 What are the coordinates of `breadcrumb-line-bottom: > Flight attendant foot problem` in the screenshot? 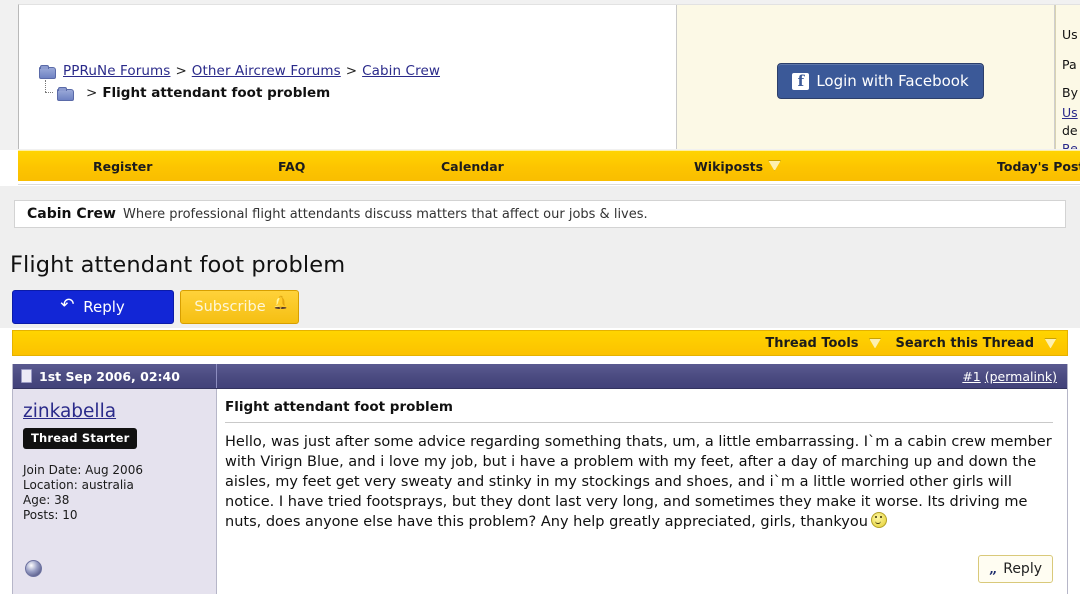 It's located at (239, 91).